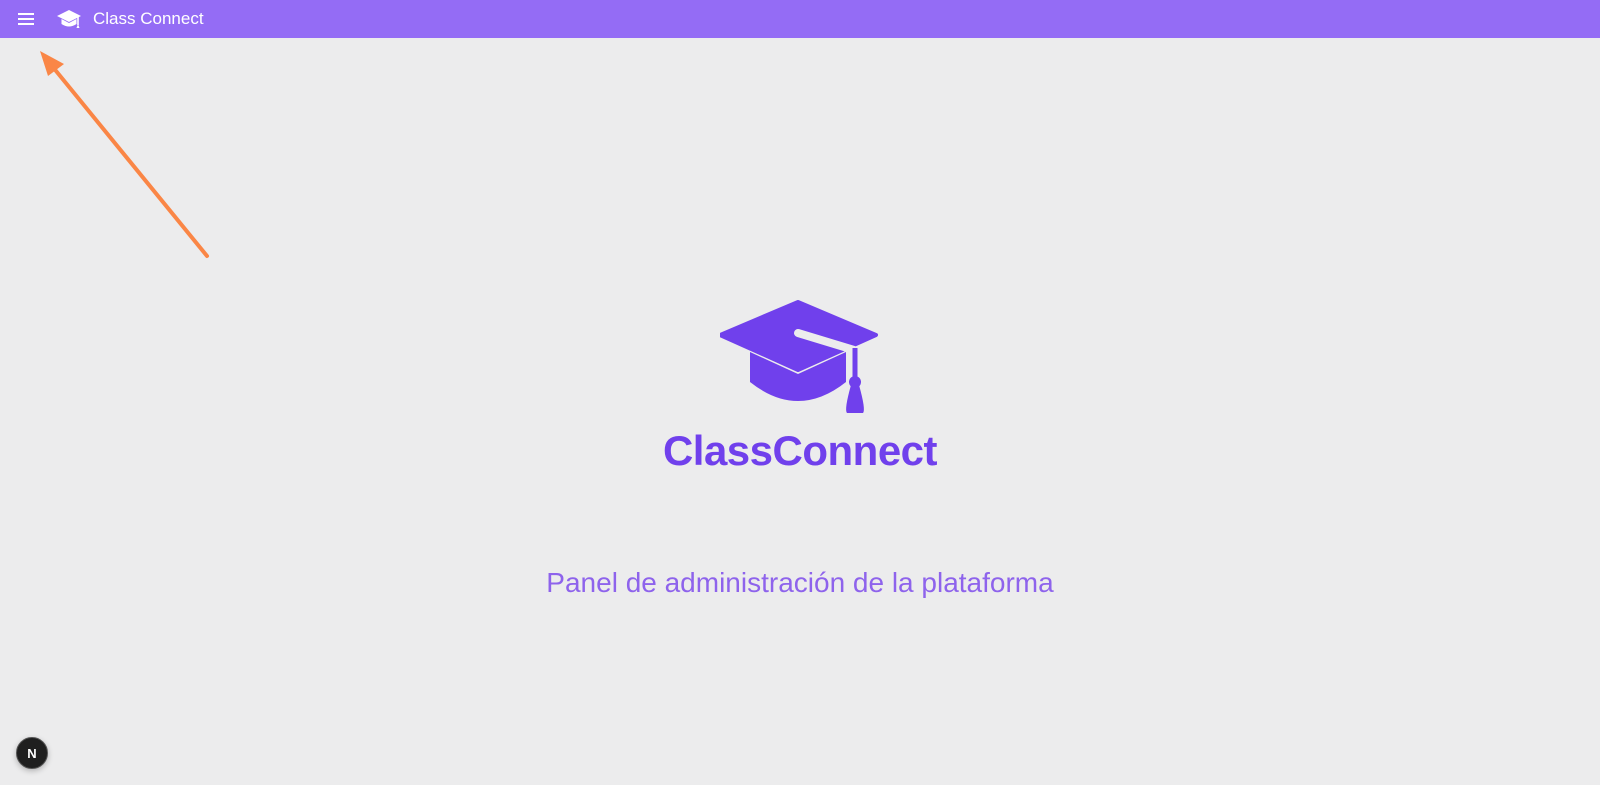  Describe the element at coordinates (800, 19) in the screenshot. I see `top-app-bar: Class Connect` at that location.